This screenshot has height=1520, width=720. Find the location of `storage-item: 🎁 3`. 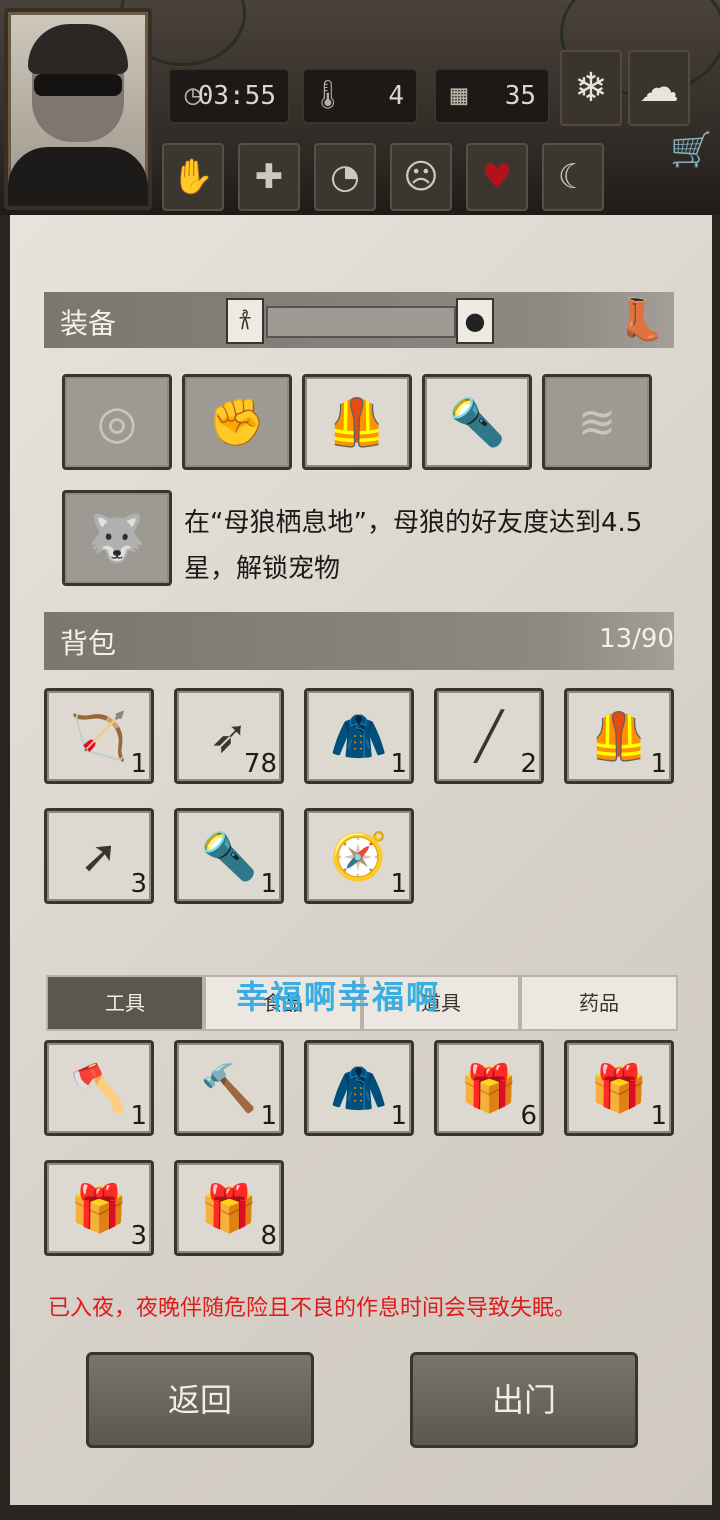

storage-item: 🎁 3 is located at coordinates (99, 1208).